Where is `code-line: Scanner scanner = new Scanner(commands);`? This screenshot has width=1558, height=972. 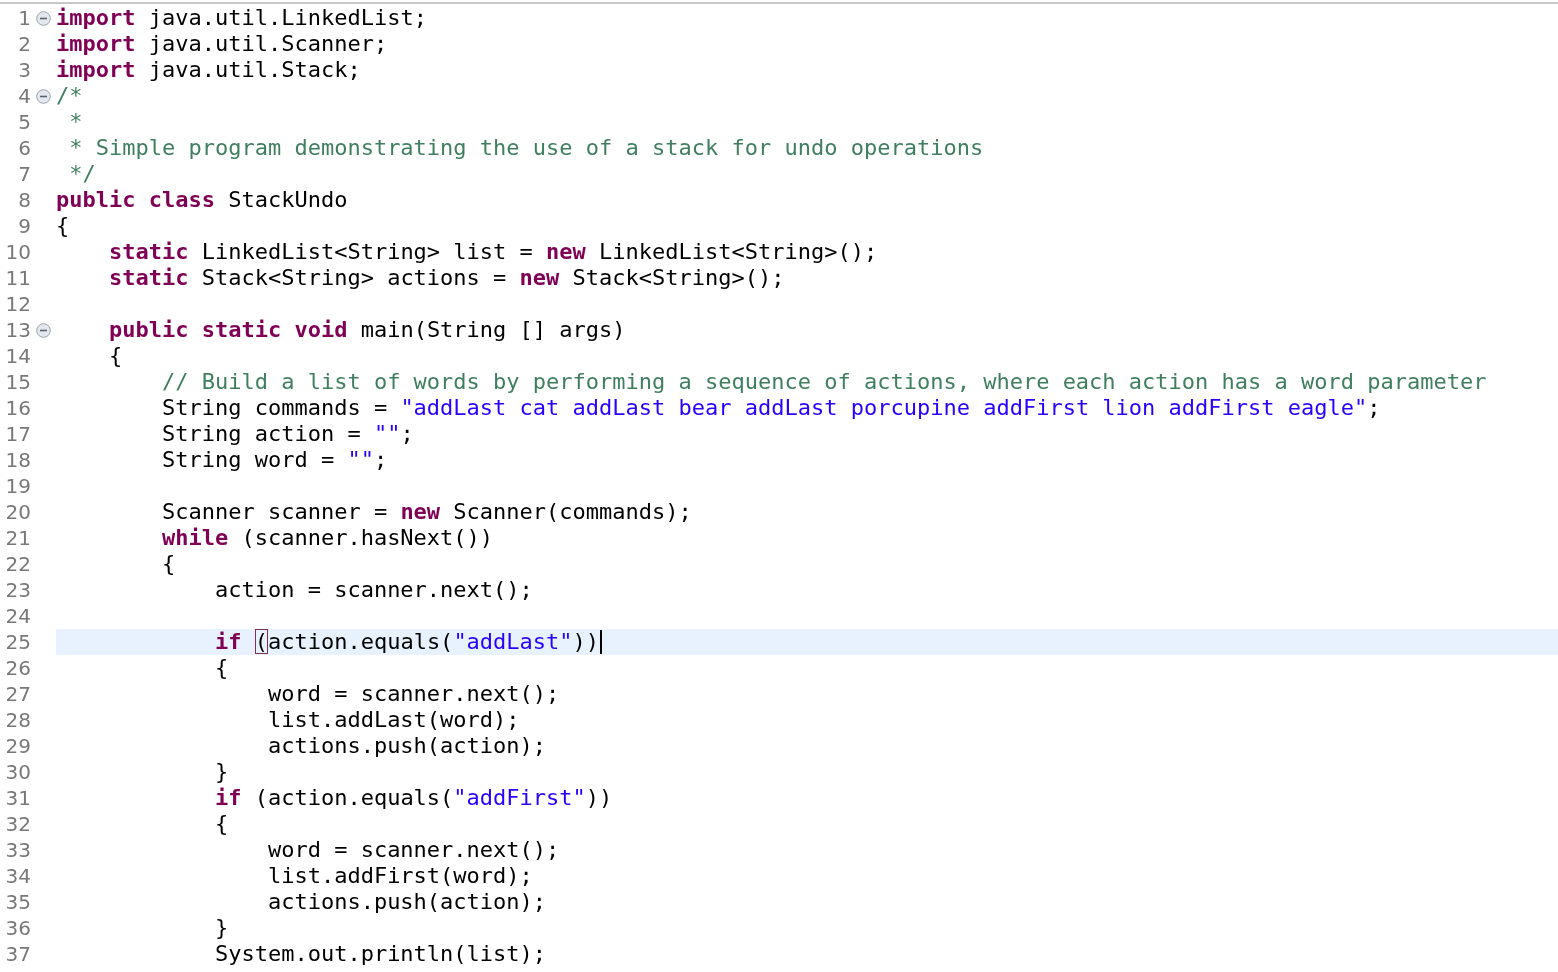 code-line: Scanner scanner = new Scanner(commands); is located at coordinates (426, 512).